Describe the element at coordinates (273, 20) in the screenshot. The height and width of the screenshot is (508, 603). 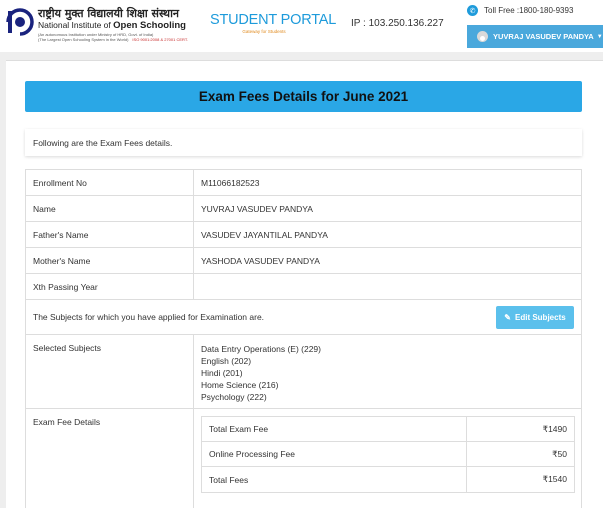
I see `portal-title: STUDENT PORTAL` at that location.